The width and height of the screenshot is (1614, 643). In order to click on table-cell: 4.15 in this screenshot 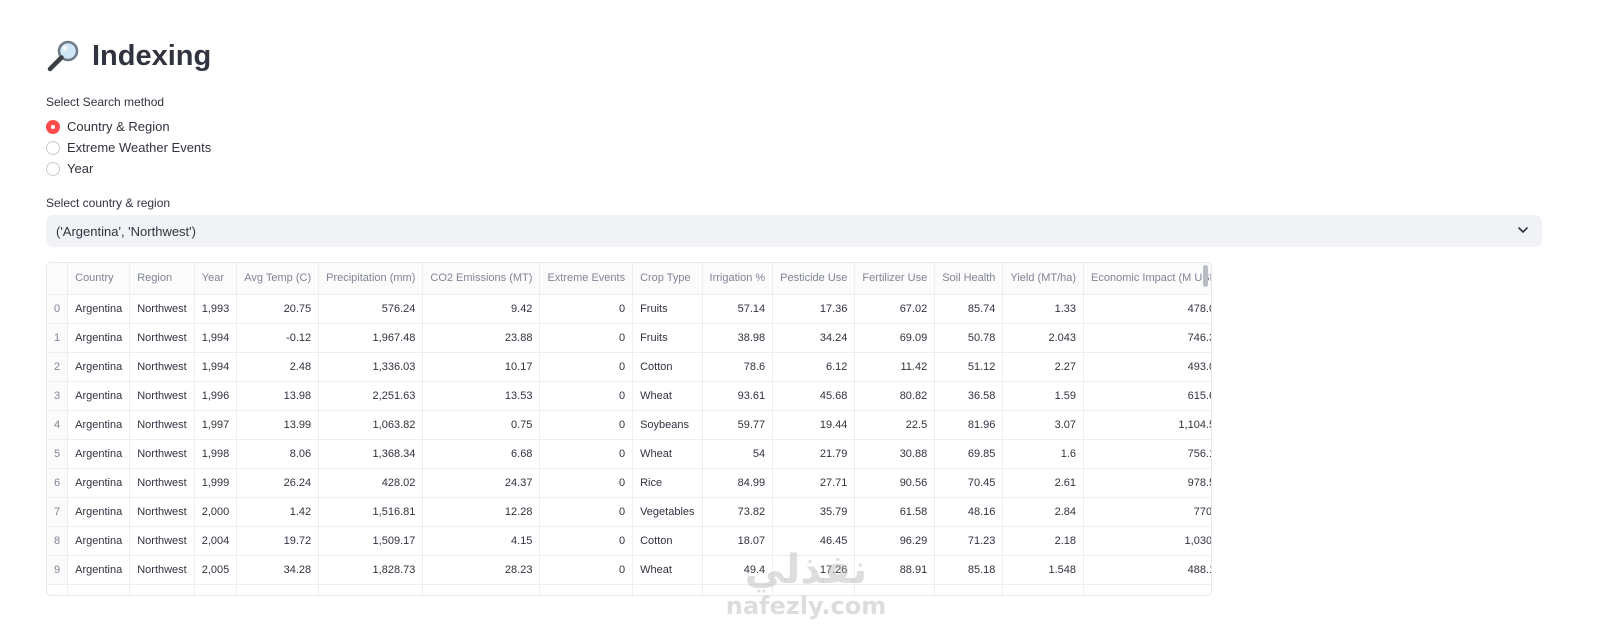, I will do `click(481, 541)`.